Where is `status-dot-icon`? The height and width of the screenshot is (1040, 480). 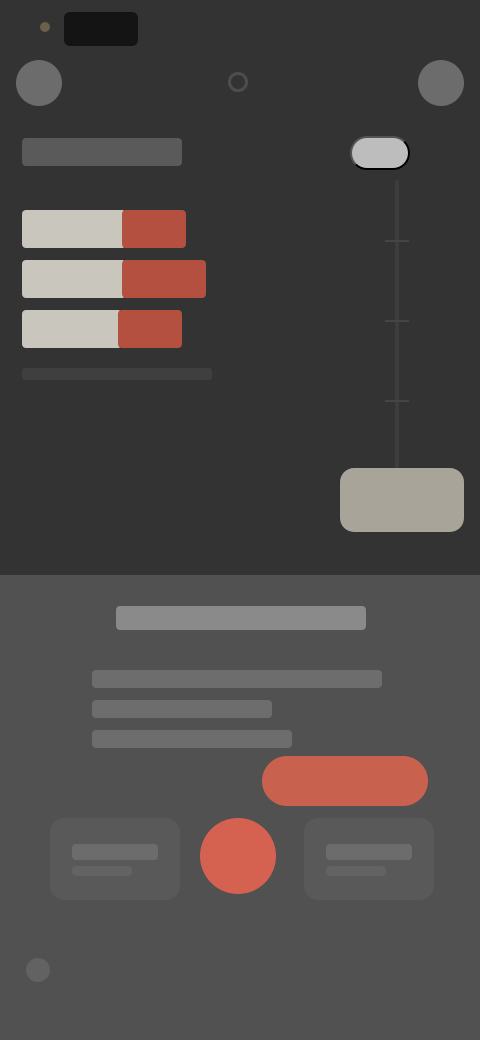
status-dot-icon is located at coordinates (45, 27).